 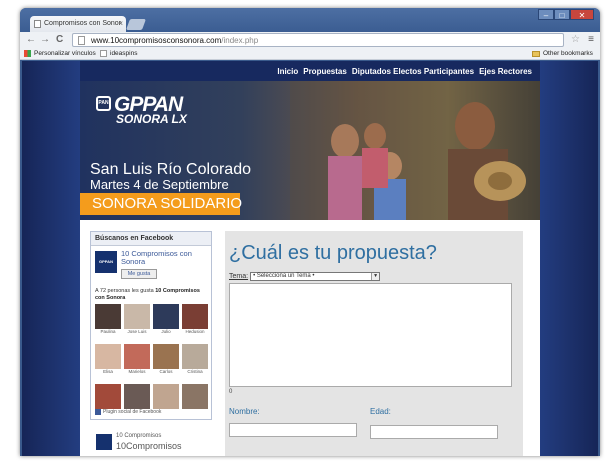 I want to click on logo-sub: SONORA LX, so click(x=151, y=119).